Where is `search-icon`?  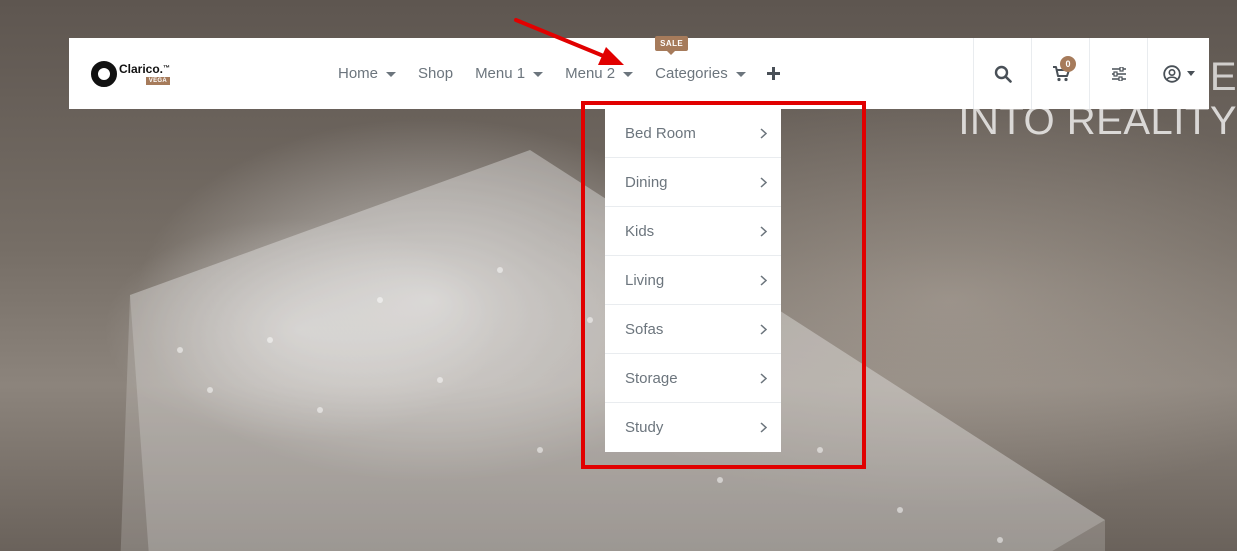 search-icon is located at coordinates (1003, 74).